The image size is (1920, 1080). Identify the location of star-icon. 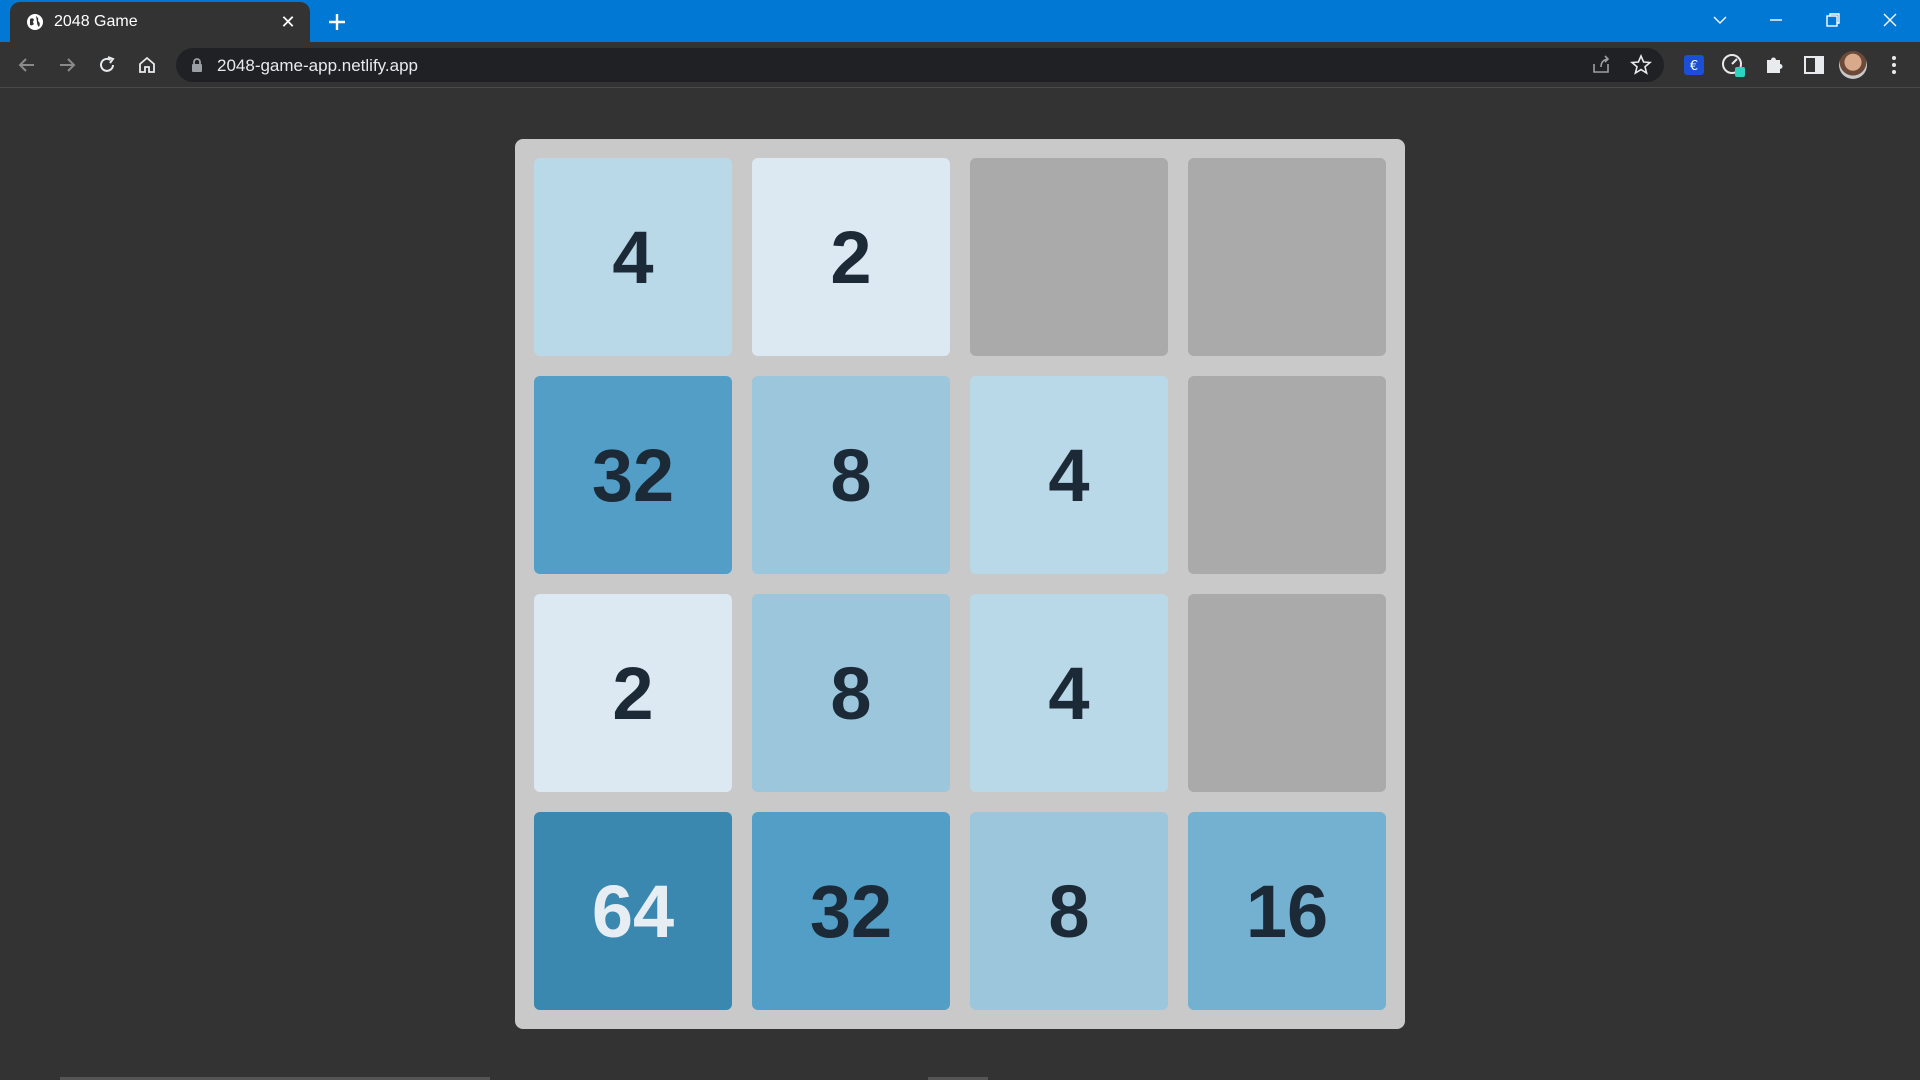
(1641, 65).